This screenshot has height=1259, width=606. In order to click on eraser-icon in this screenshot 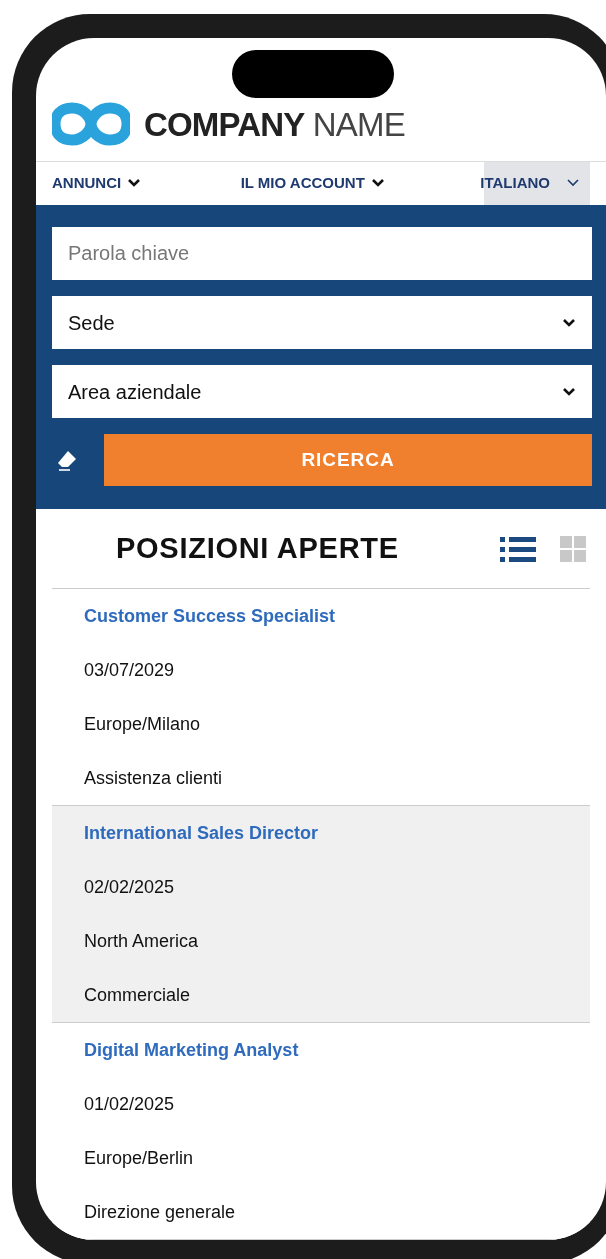, I will do `click(67, 460)`.